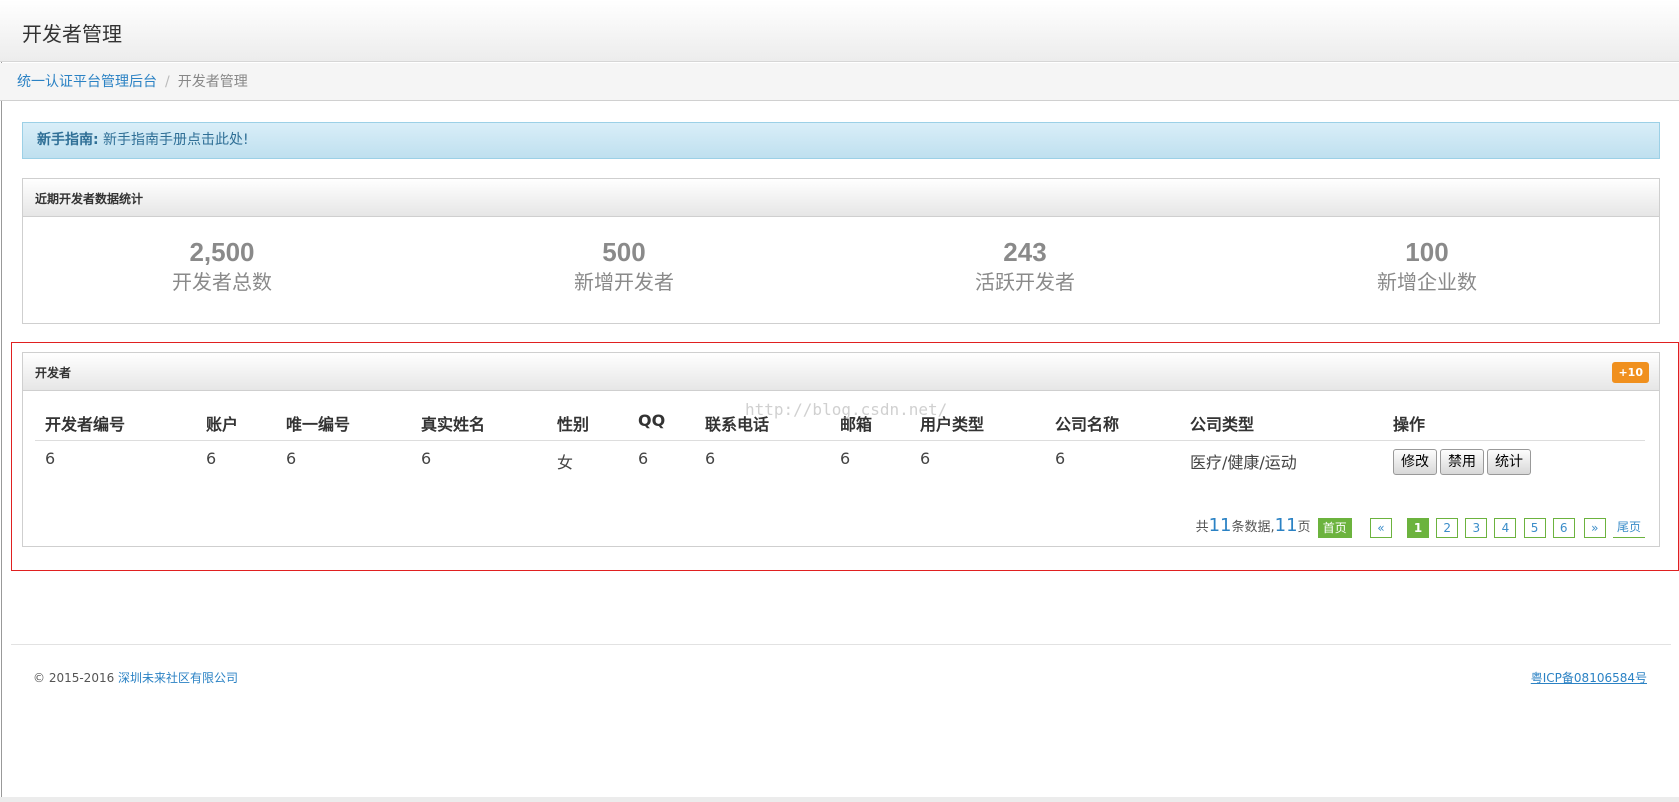 This screenshot has height=802, width=1679. I want to click on stat-value: 500, so click(624, 252).